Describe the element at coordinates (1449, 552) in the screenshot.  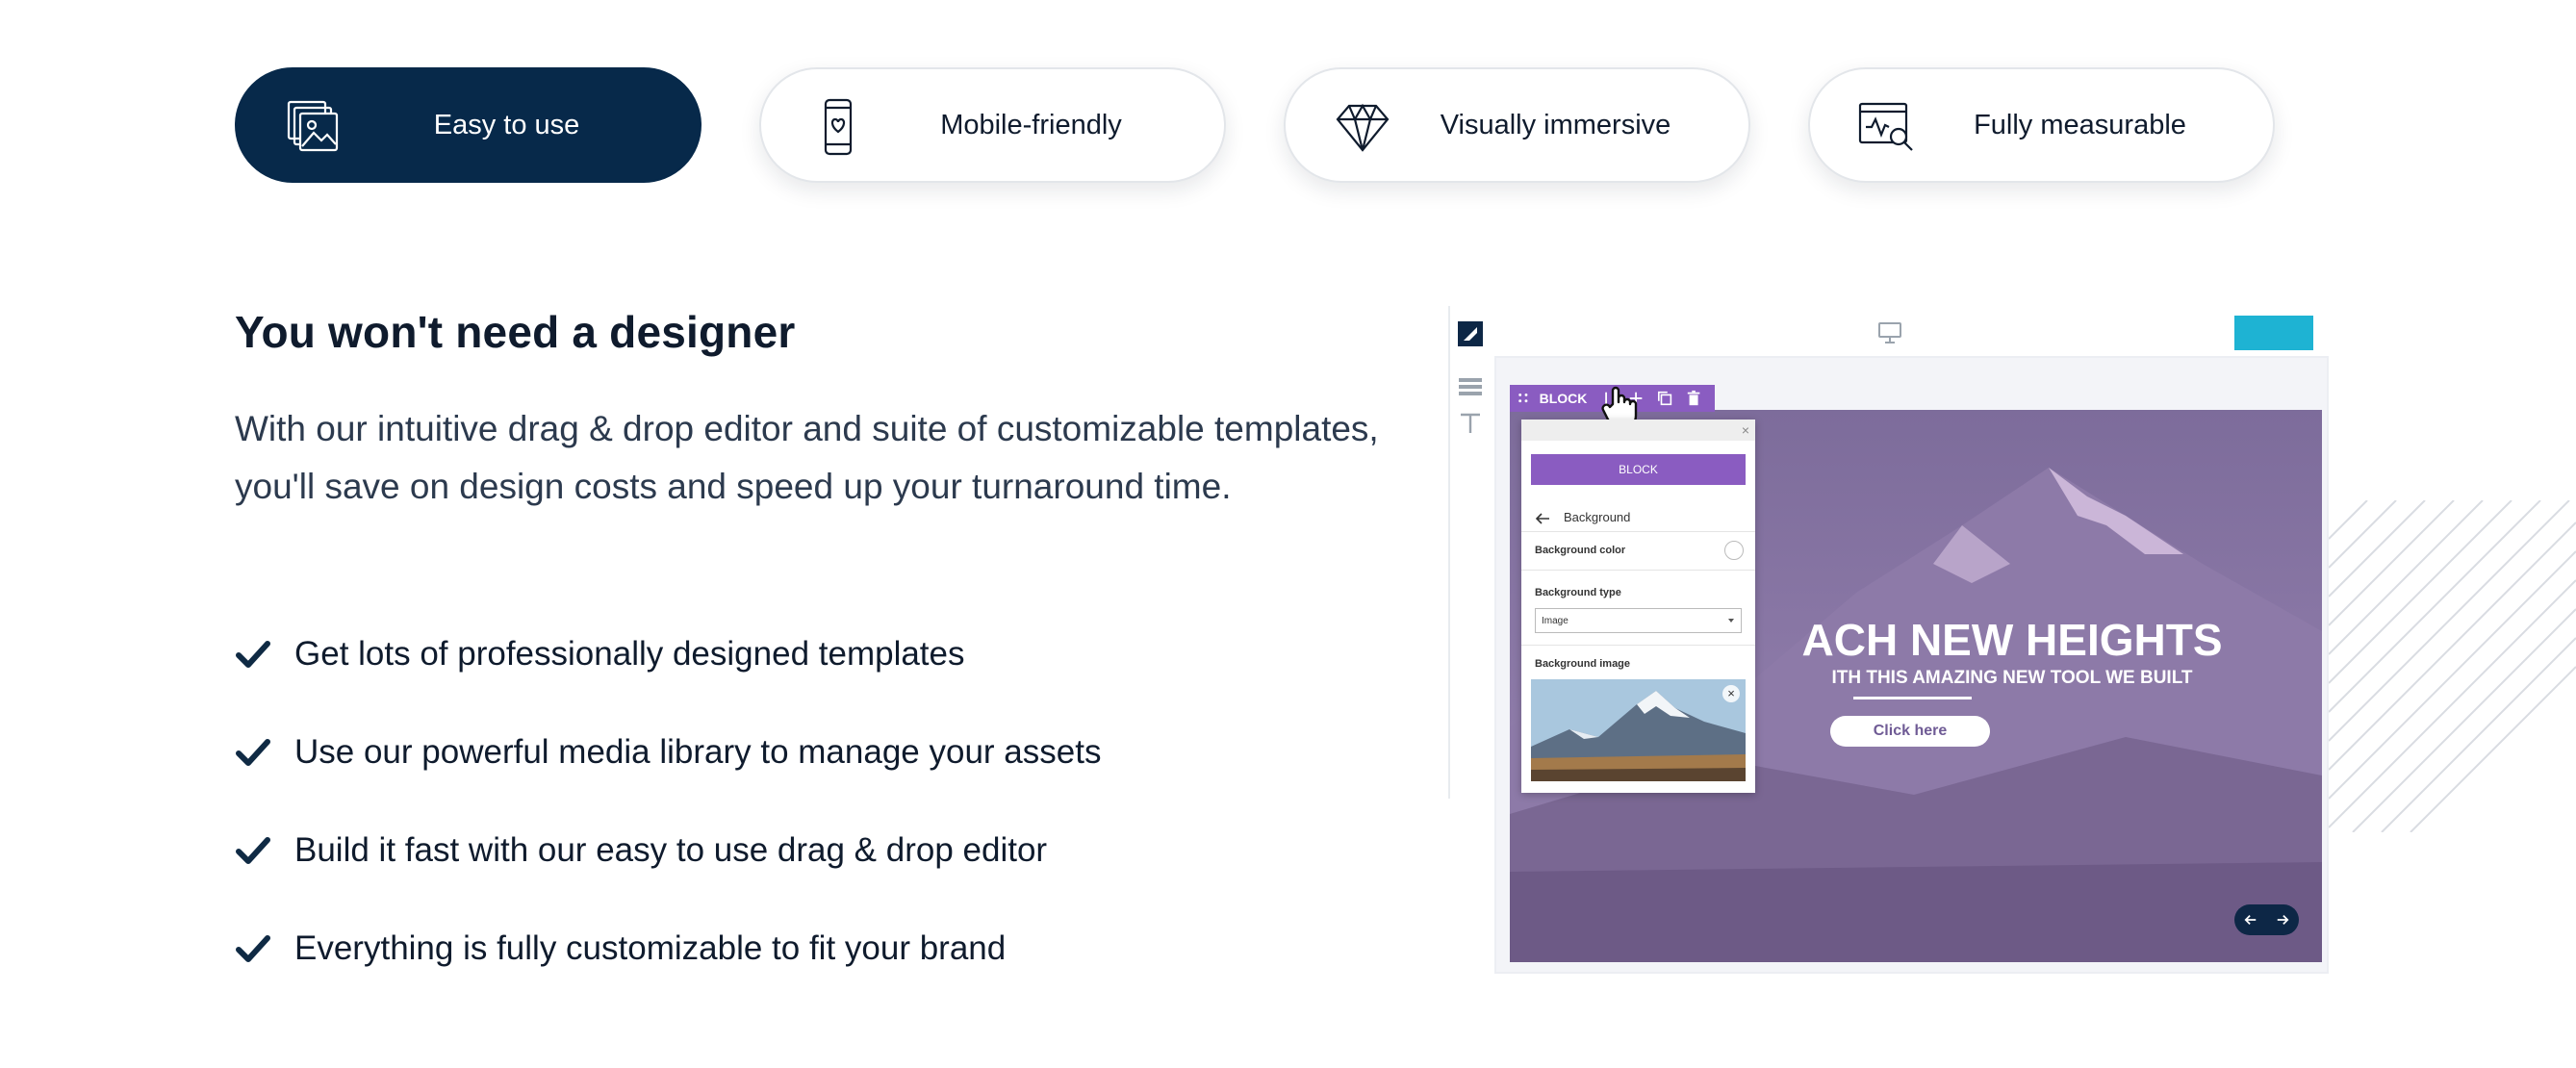
I see `sidebar-divider` at that location.